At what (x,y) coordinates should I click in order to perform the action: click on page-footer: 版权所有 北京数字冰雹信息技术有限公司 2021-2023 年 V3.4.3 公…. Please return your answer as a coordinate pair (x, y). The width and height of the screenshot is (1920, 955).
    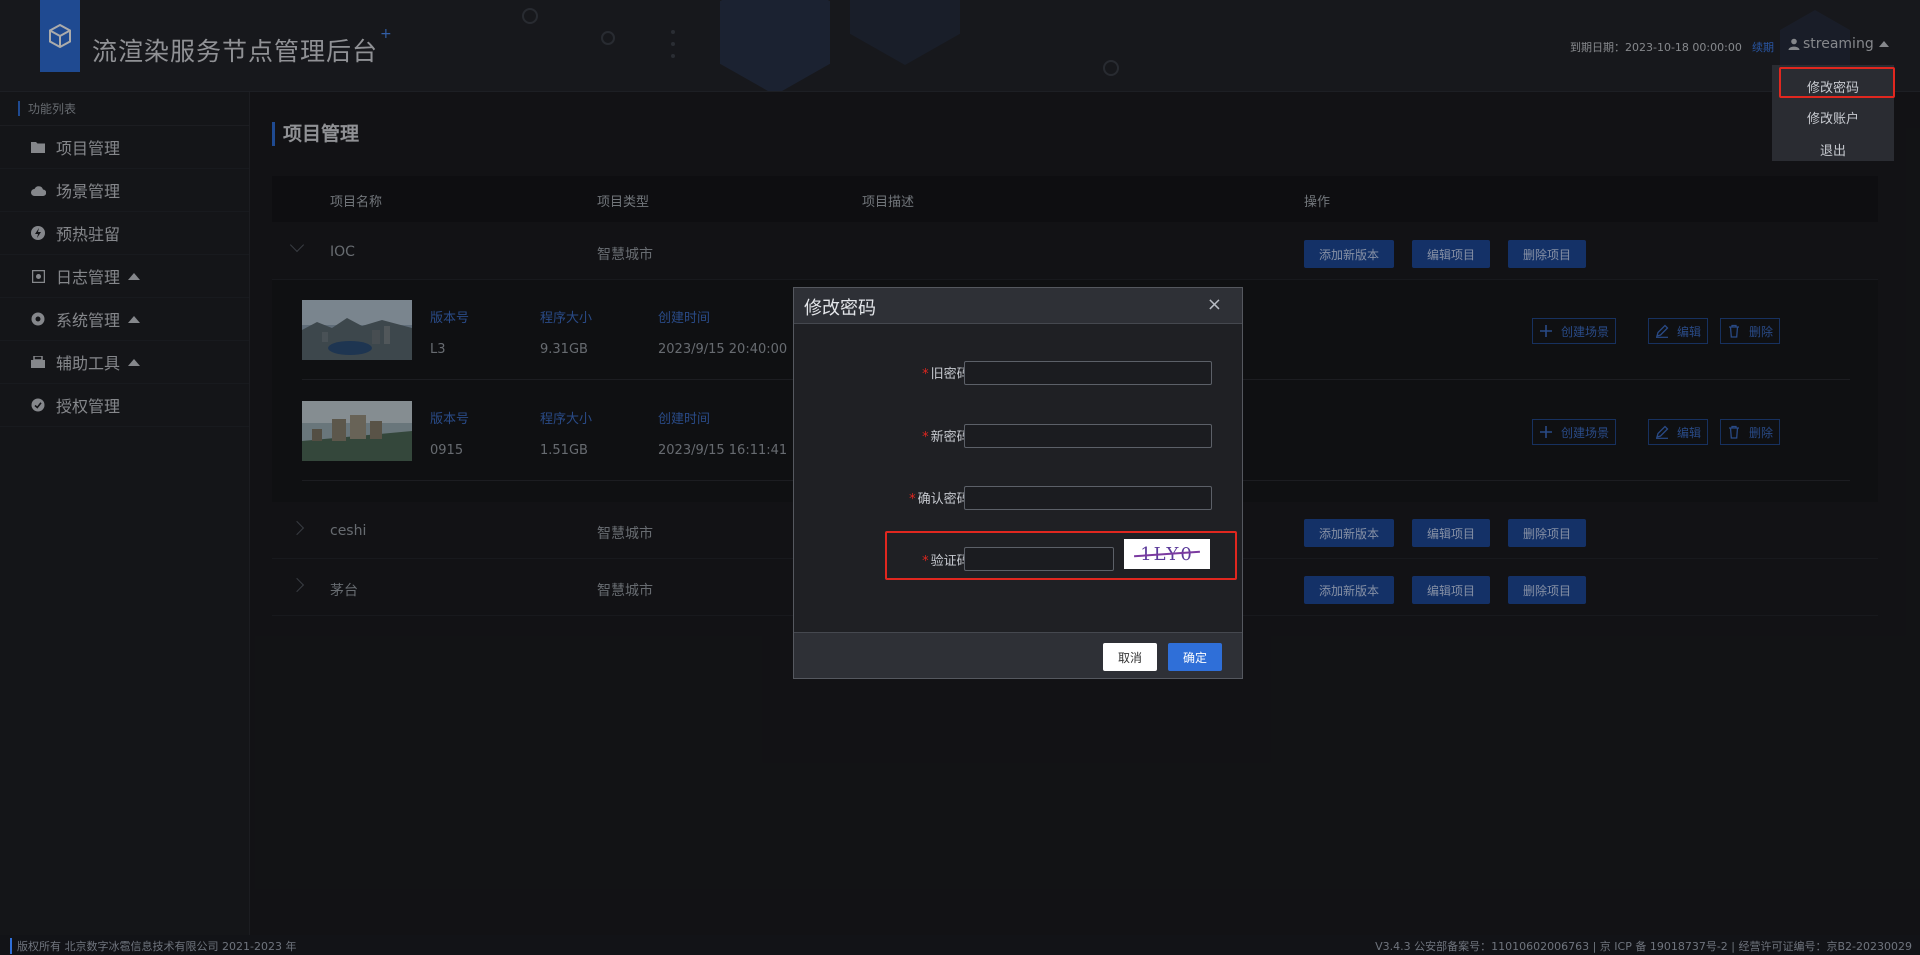
    Looking at the image, I should click on (960, 945).